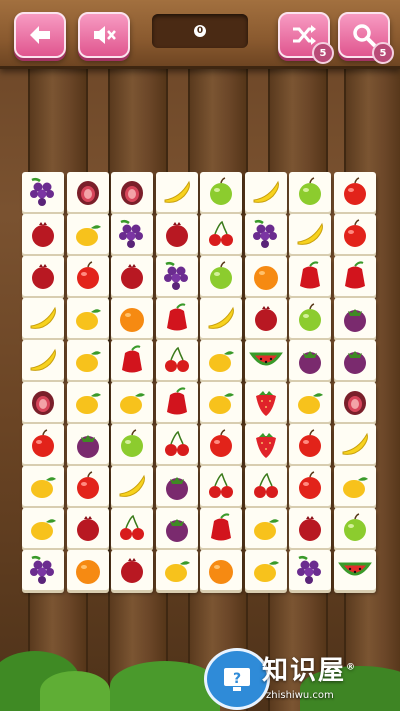 The height and width of the screenshot is (711, 400). What do you see at coordinates (40, 35) in the screenshot?
I see `back-button` at bounding box center [40, 35].